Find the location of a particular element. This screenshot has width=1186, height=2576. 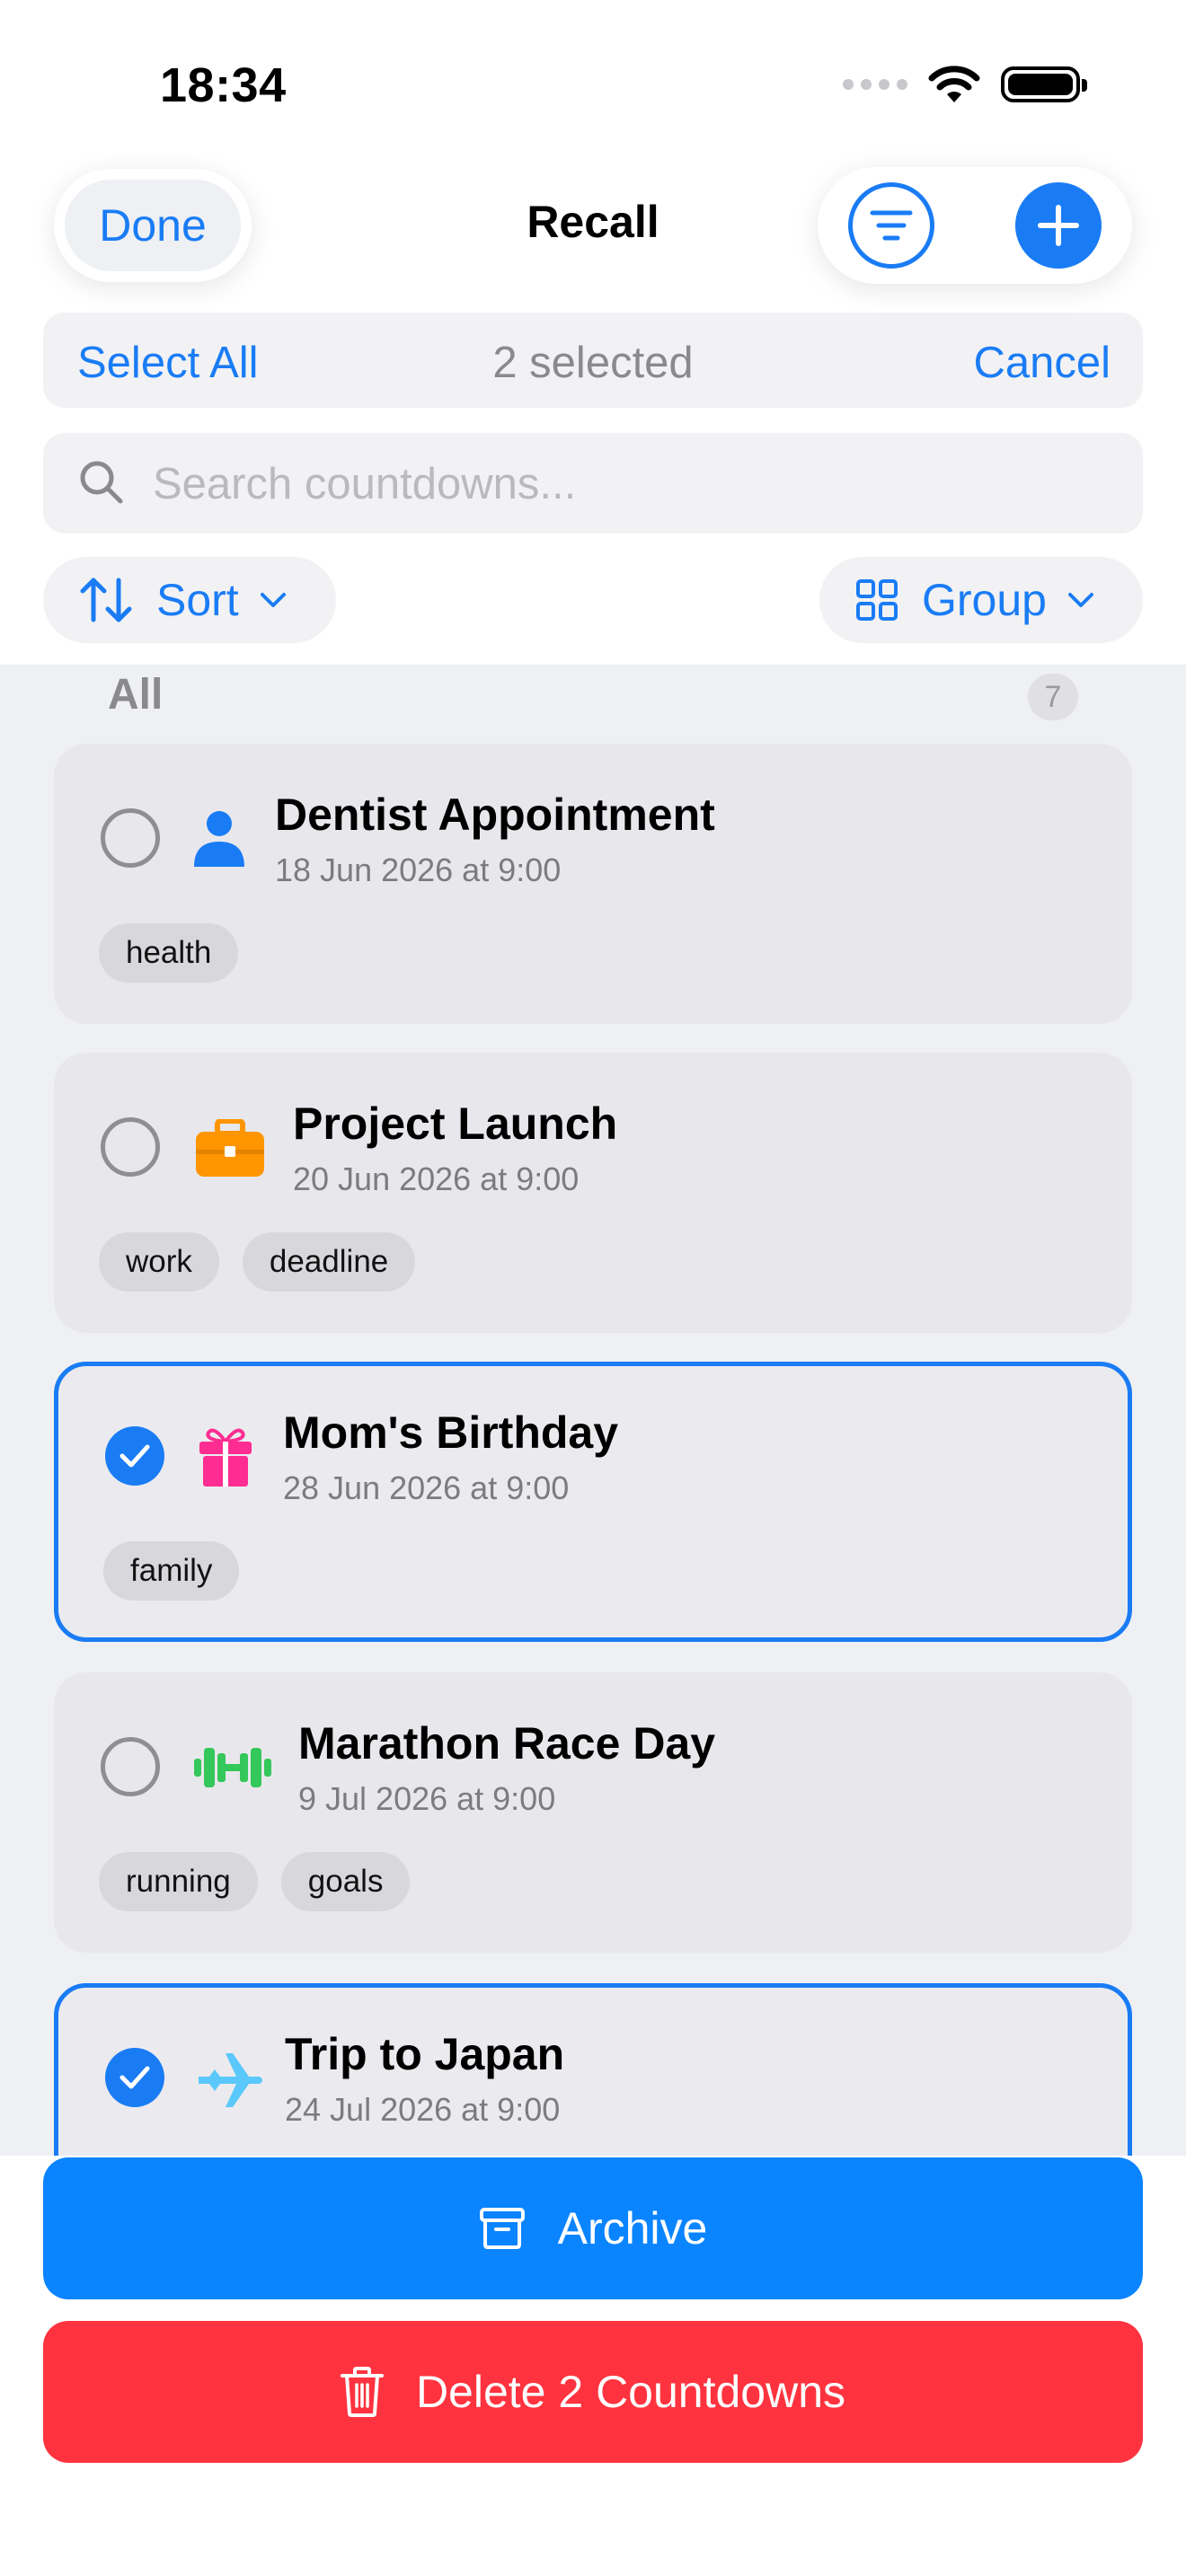

tag: goals is located at coordinates (345, 1881).